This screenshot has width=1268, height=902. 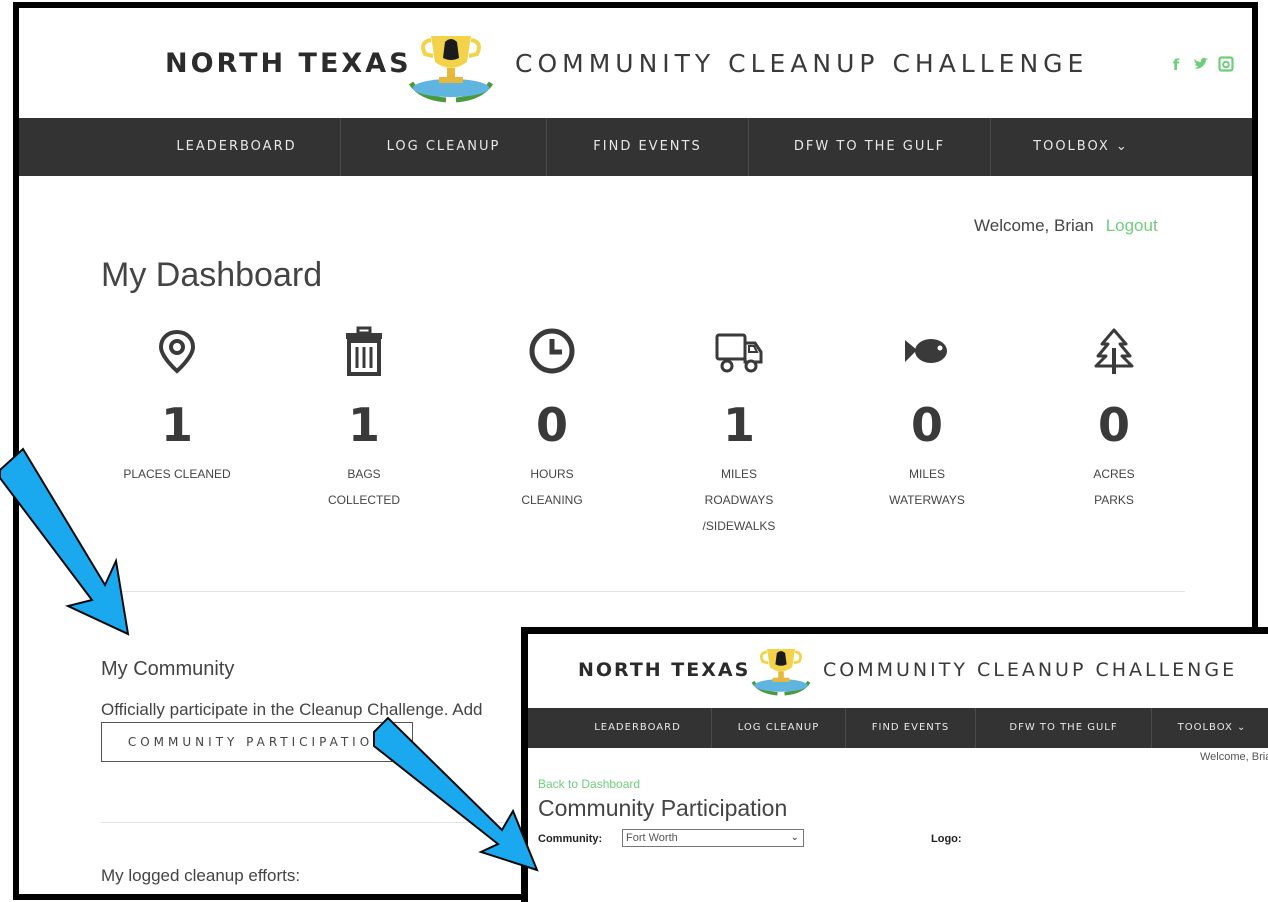 I want to click on page-title: My Dashboard, so click(x=212, y=275).